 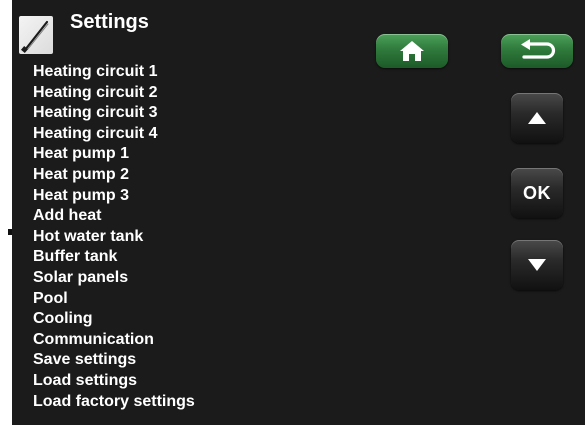 I want to click on scroll-down-button, so click(x=537, y=265).